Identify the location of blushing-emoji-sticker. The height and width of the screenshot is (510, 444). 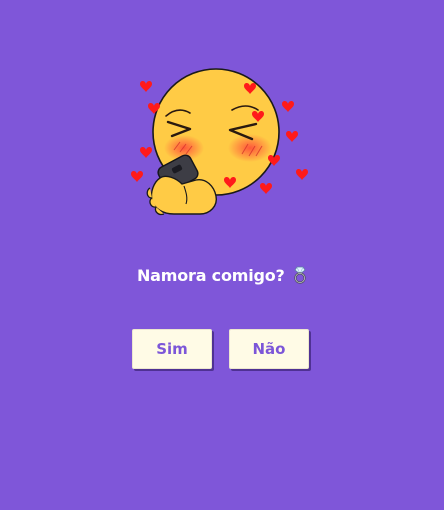
(219, 146).